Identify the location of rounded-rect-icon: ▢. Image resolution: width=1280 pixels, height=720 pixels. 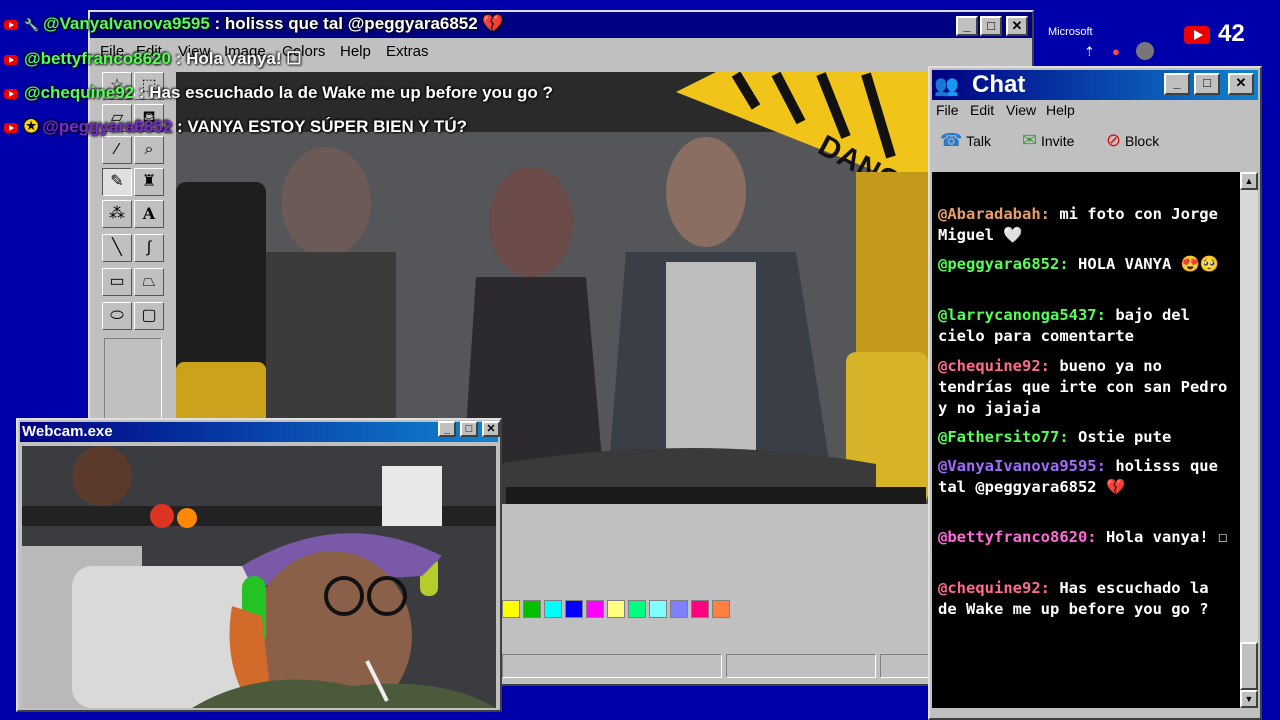
(149, 316).